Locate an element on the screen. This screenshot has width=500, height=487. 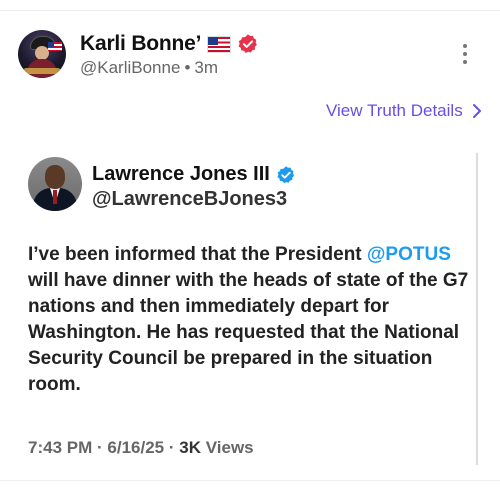
post-header: Karli Bonne’ is located at coordinates (169, 44).